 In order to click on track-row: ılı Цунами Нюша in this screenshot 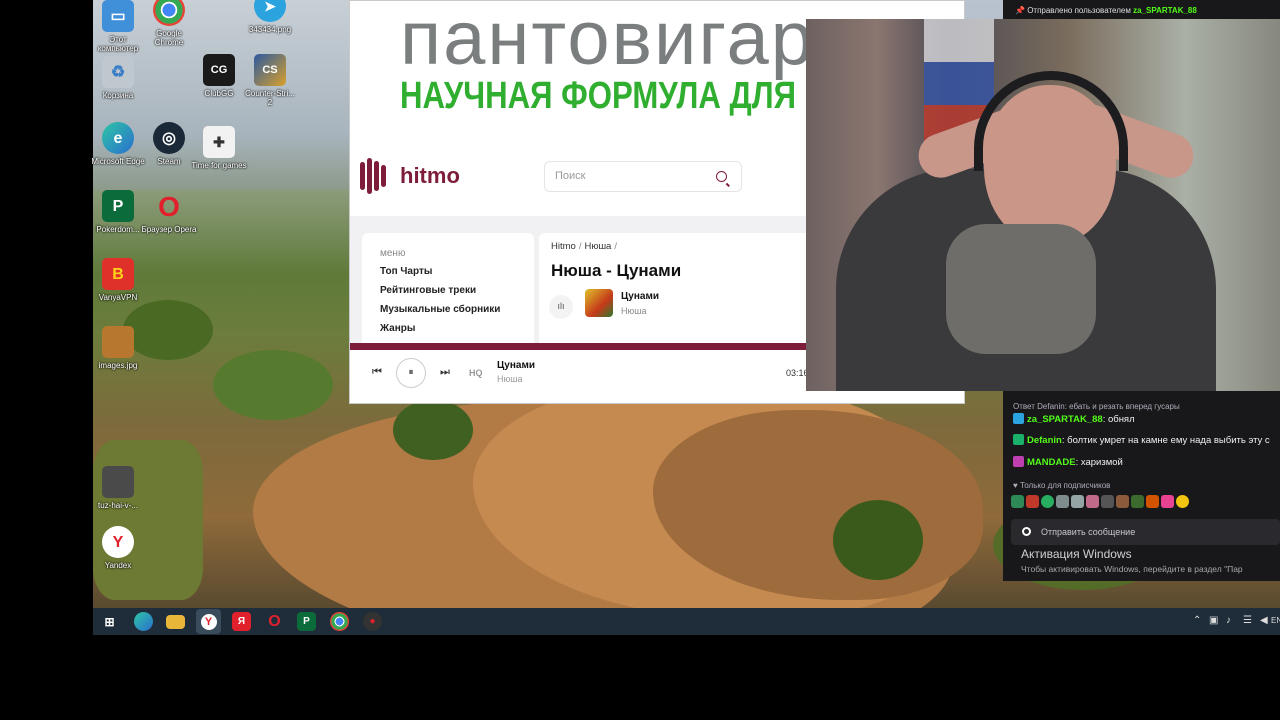, I will do `click(699, 307)`.